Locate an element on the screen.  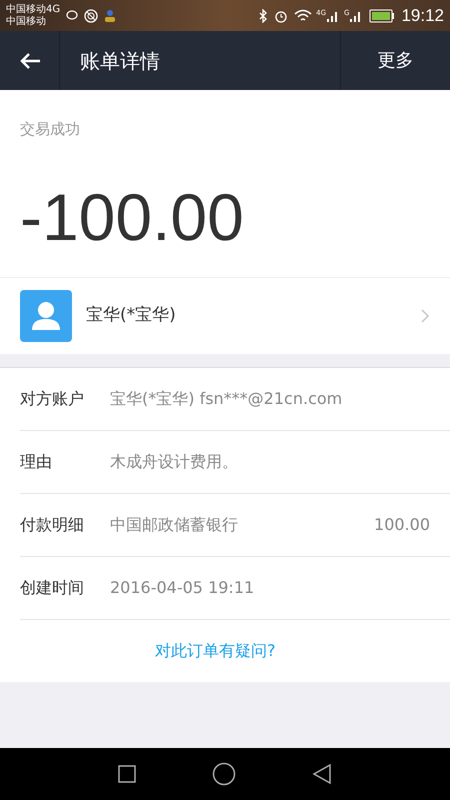
wifi-icon is located at coordinates (303, 15).